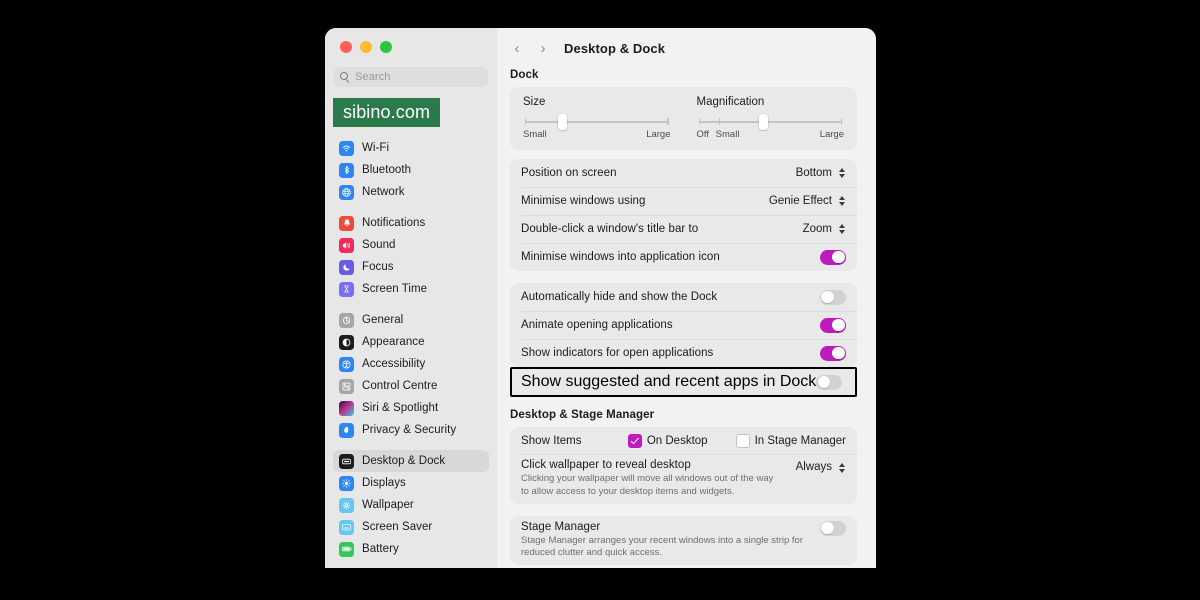  I want to click on sidebar-item-screen-saver: Screen Saver, so click(411, 527).